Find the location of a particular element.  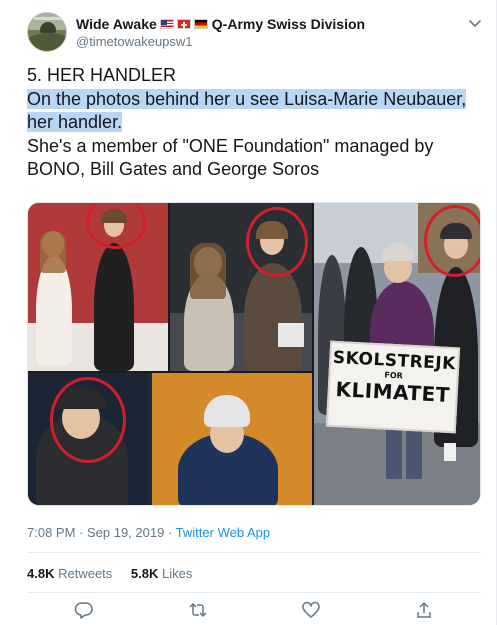

likes-count: 5.8K is located at coordinates (144, 573).